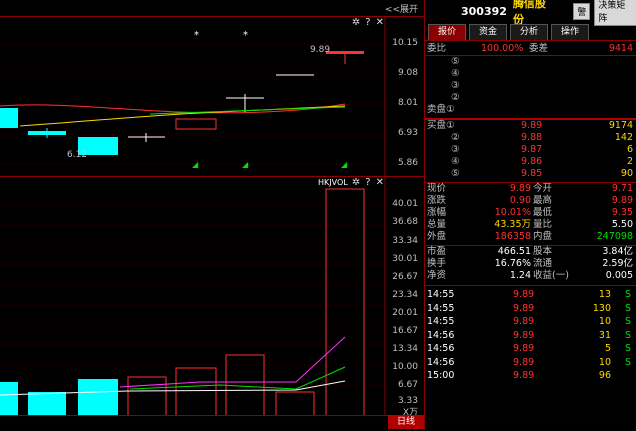 The height and width of the screenshot is (431, 636). I want to click on signal-arrow: ◢, so click(245, 164).